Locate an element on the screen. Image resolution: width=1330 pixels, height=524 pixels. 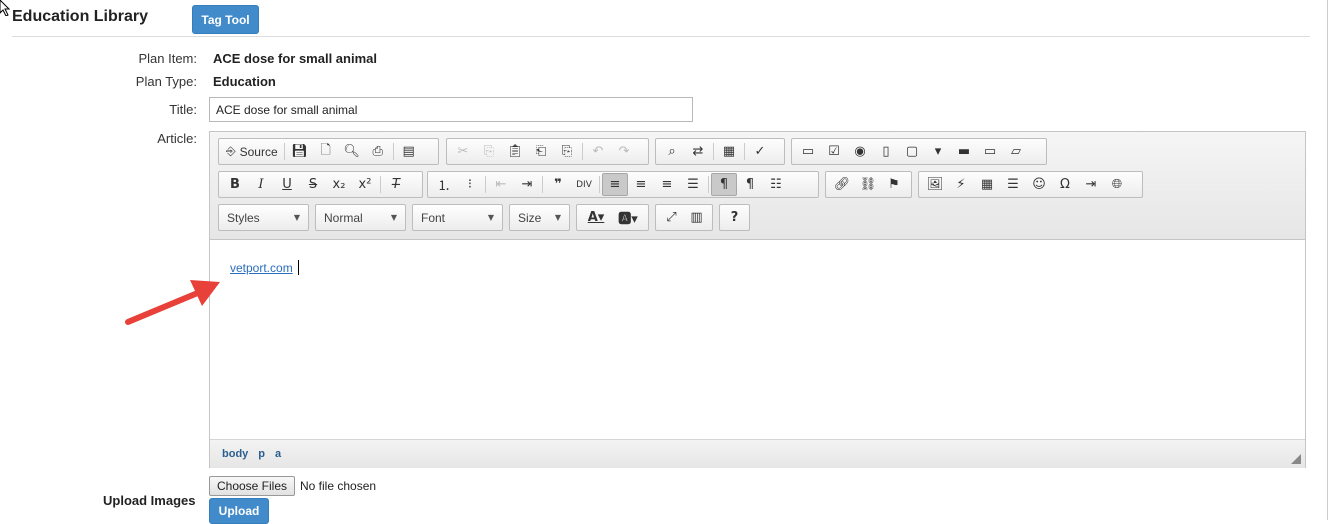
text-caret is located at coordinates (298, 267).